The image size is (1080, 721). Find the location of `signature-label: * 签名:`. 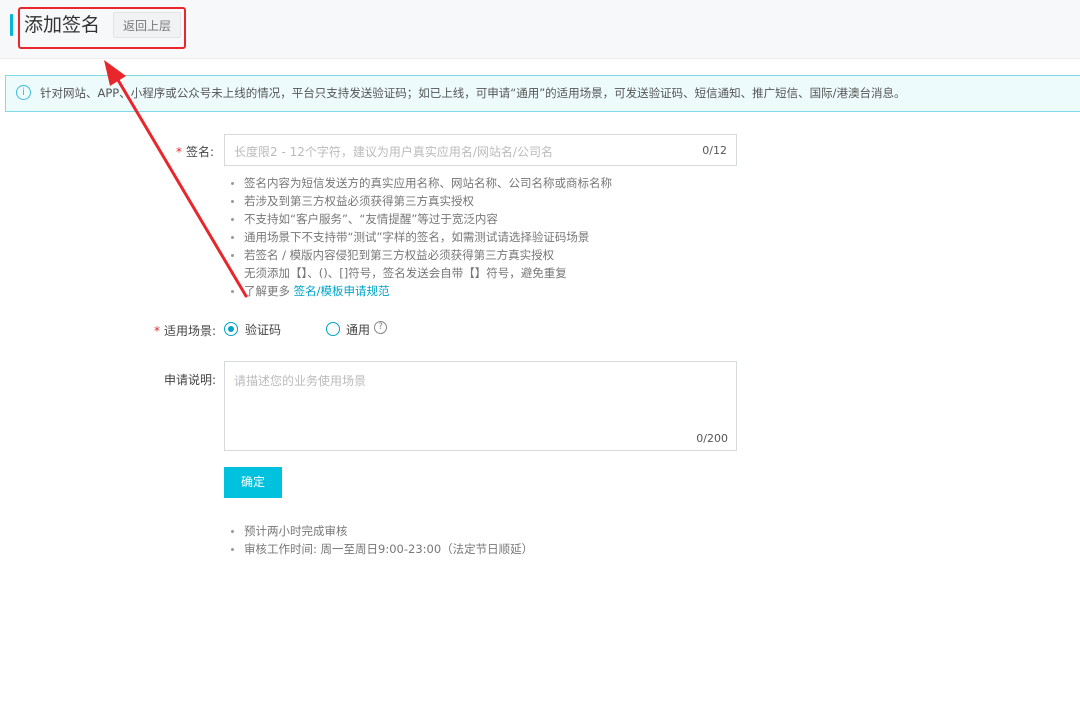

signature-label: * 签名: is located at coordinates (195, 151).